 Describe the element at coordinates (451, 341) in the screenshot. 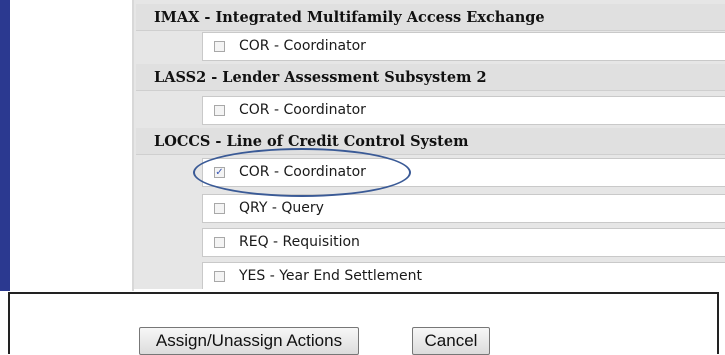

I see `cancel-button: Cancel` at that location.